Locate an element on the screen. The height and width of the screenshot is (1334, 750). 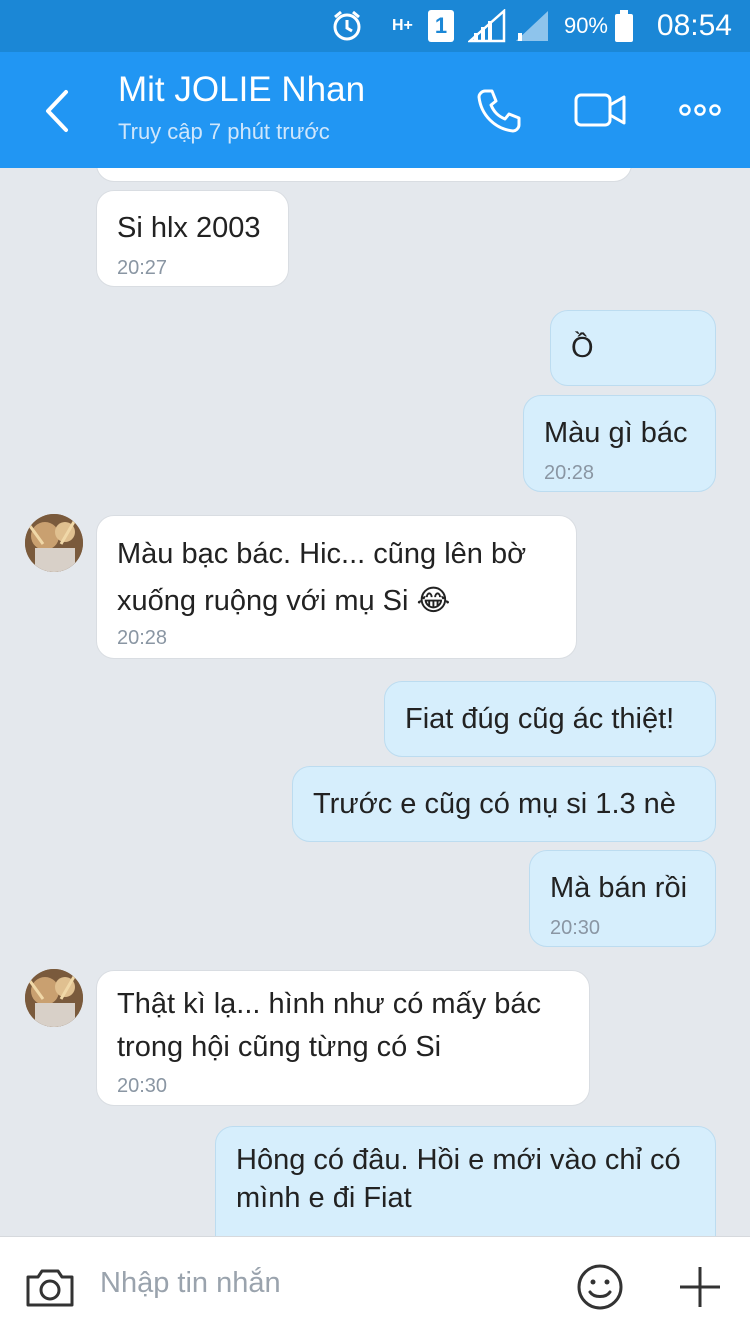
camera-icon is located at coordinates (50, 1287).